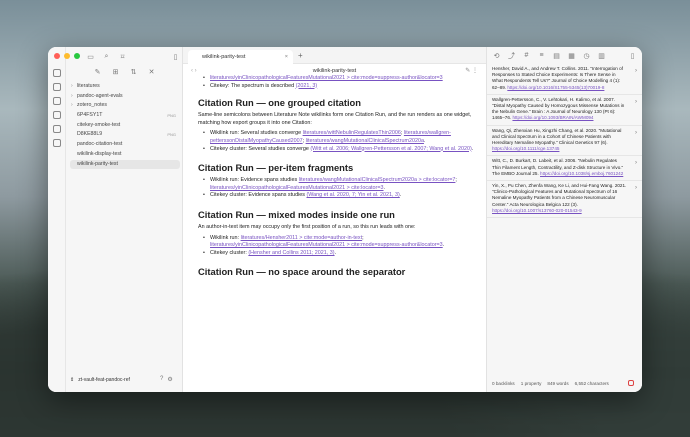 Image resolution: width=690 pixels, height=437 pixels. I want to click on graph-icon, so click(57, 87).